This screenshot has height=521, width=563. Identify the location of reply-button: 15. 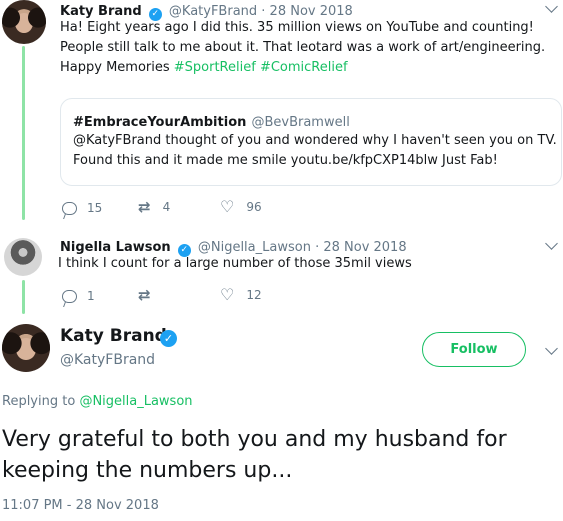
(82, 208).